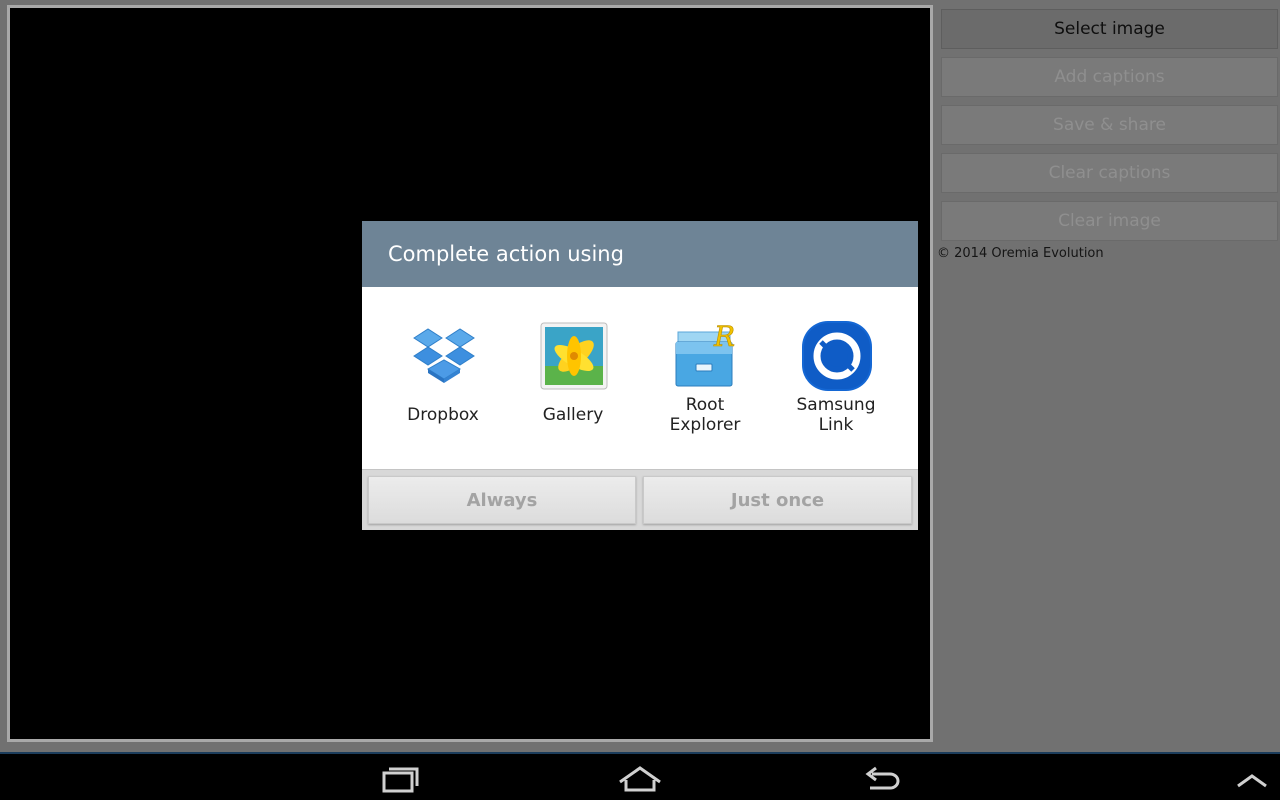 The width and height of the screenshot is (1280, 800). What do you see at coordinates (640, 499) in the screenshot?
I see `dialog-footer: Always Just once` at bounding box center [640, 499].